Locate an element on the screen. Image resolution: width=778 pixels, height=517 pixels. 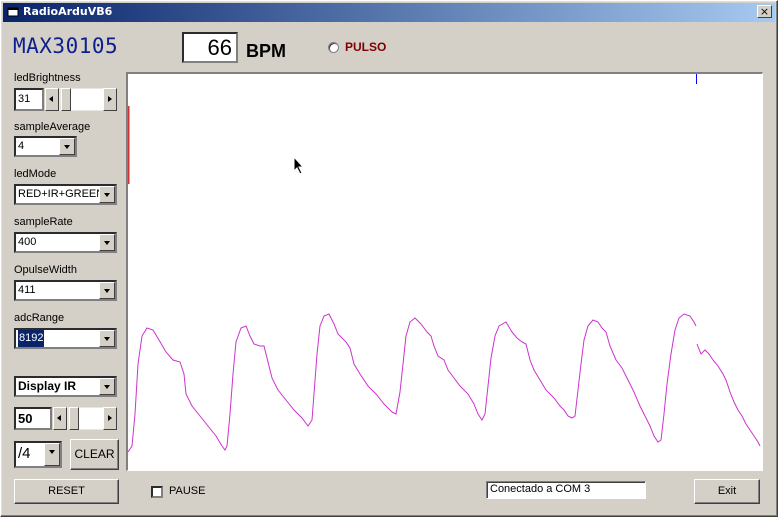
pulse-width-select: 411 is located at coordinates (65, 290).